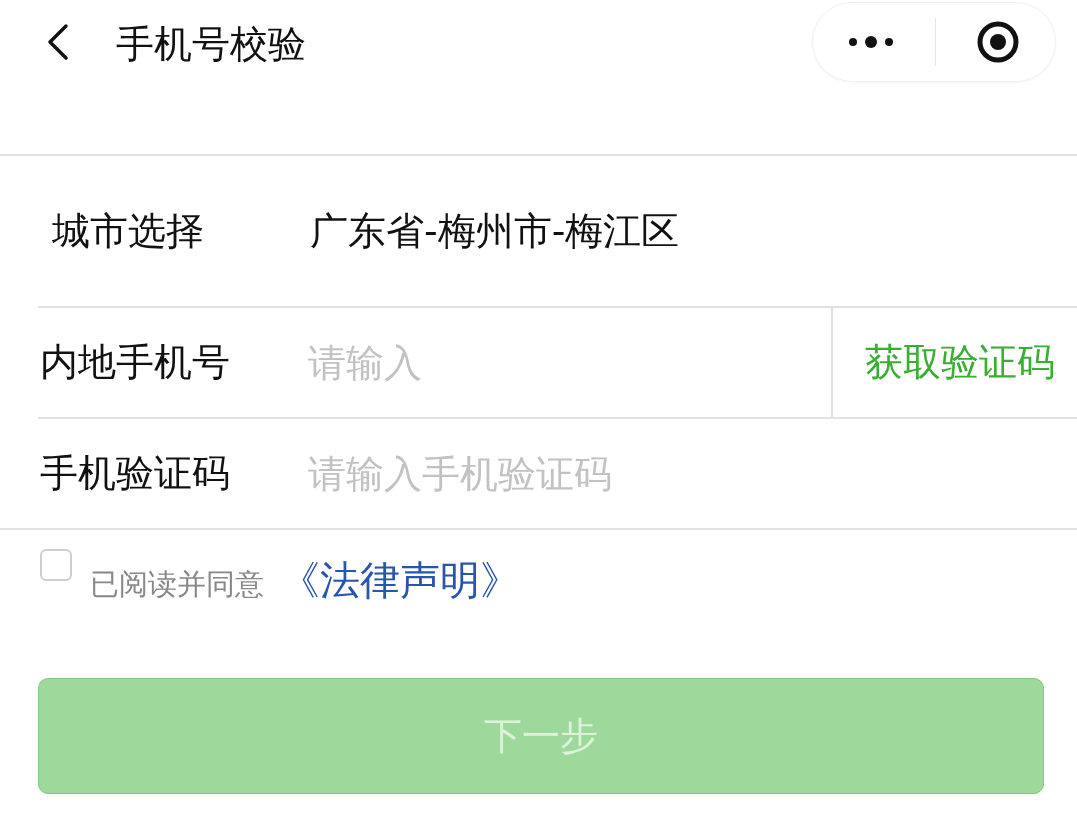 The height and width of the screenshot is (825, 1077). Describe the element at coordinates (400, 580) in the screenshot. I see `legal-link: 《法律声明》` at that location.